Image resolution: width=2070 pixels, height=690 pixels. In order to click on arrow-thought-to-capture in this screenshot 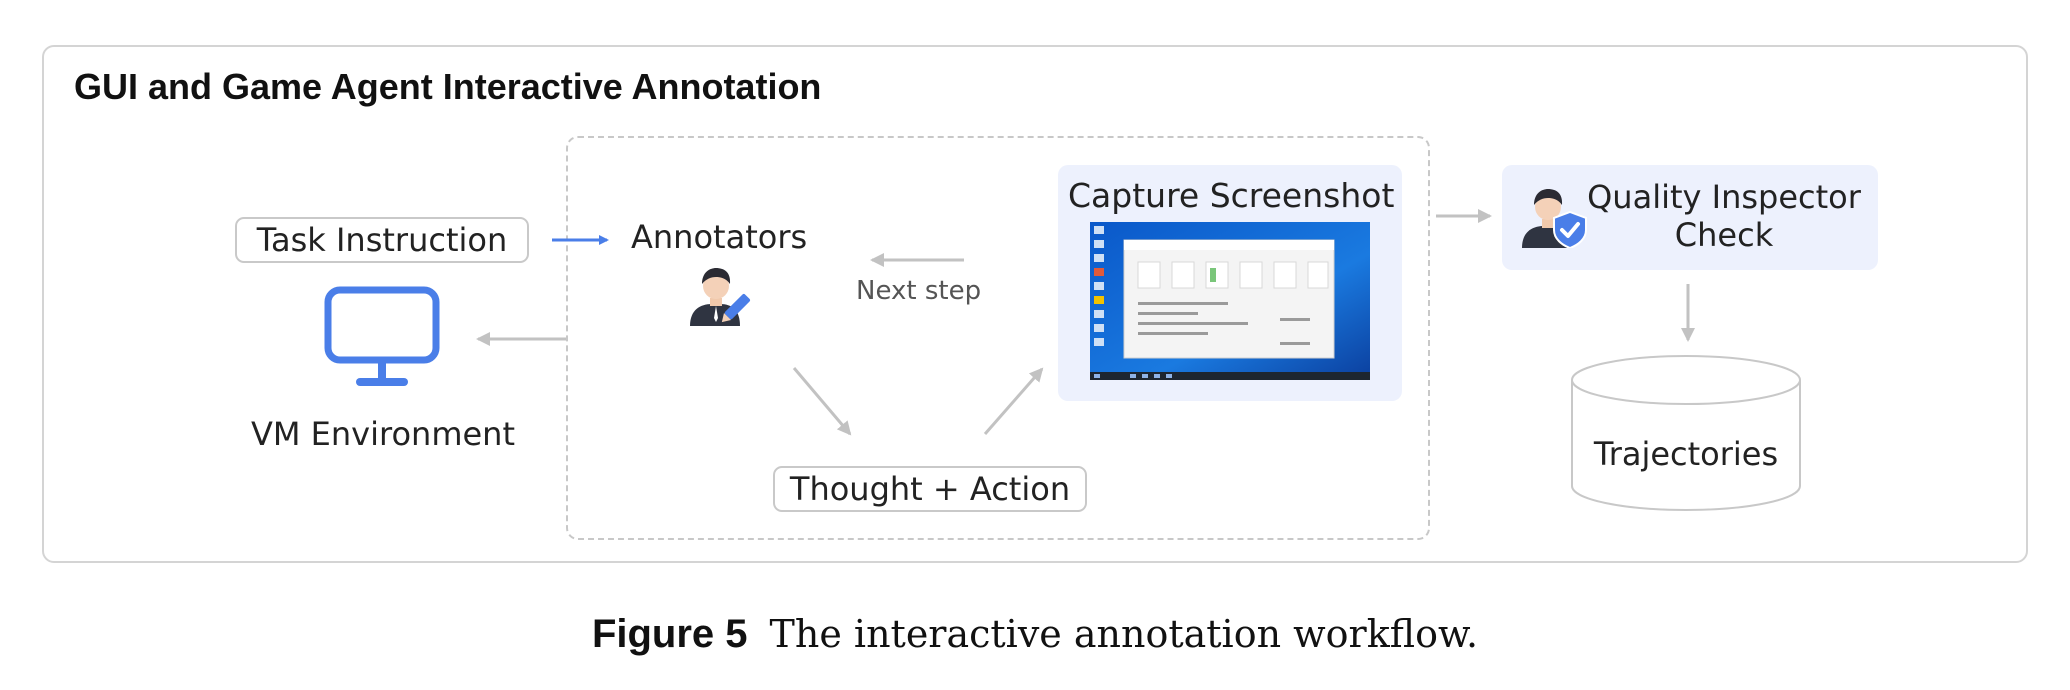, I will do `click(1013, 401)`.